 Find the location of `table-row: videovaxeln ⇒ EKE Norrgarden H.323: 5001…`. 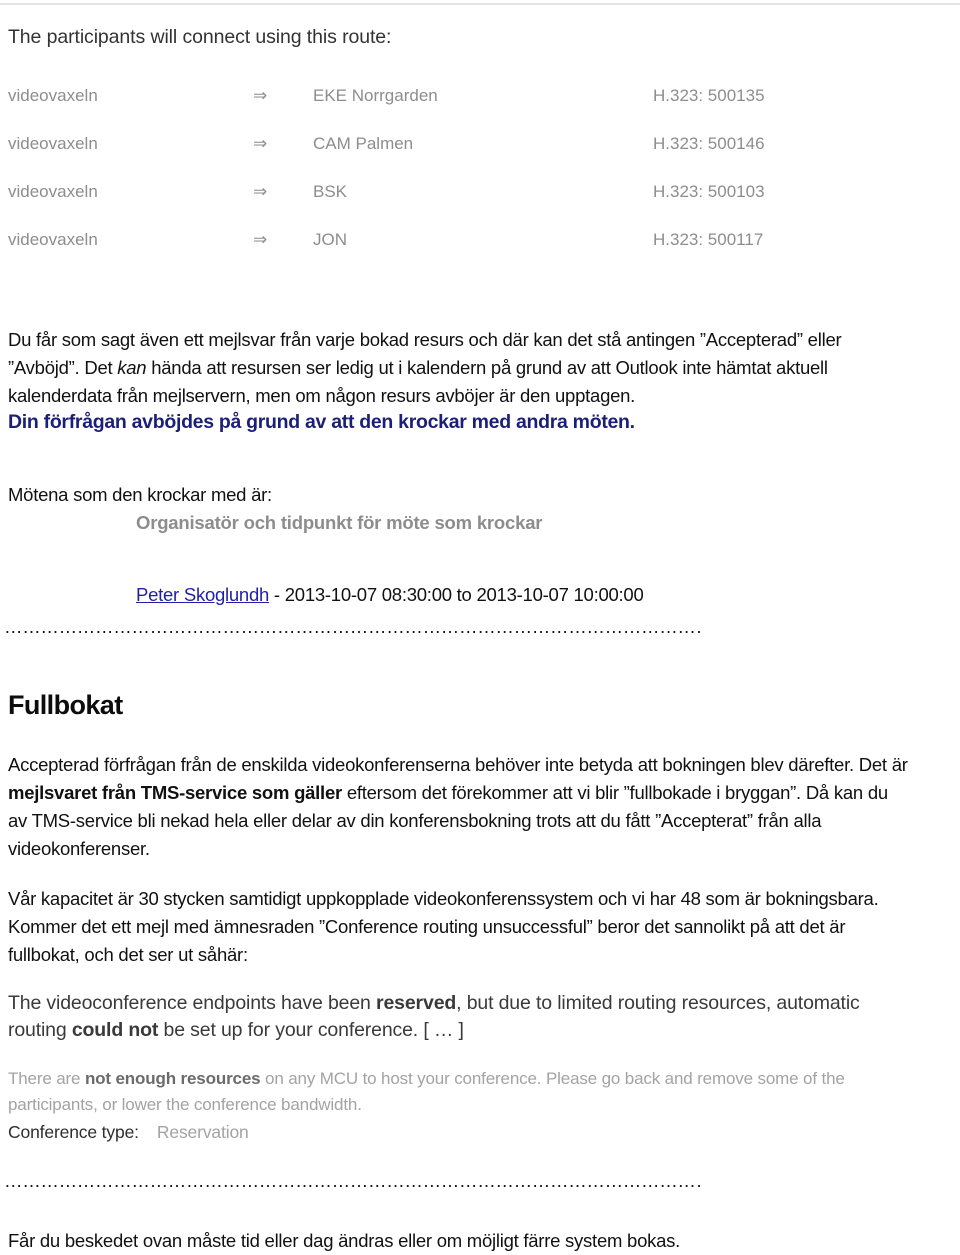

table-row: videovaxeln ⇒ EKE Norrgarden H.323: 5001… is located at coordinates (403, 110).